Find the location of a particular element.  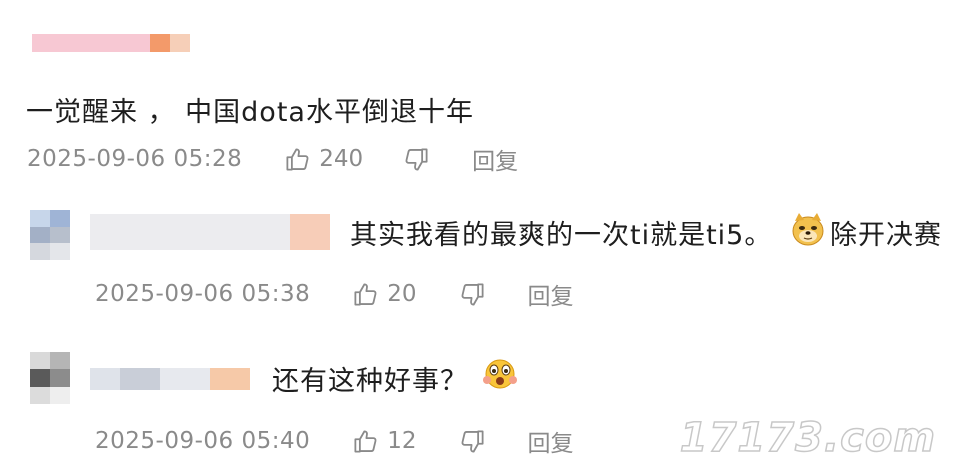

comment-time: 2025-09-06 05:40 is located at coordinates (203, 441).